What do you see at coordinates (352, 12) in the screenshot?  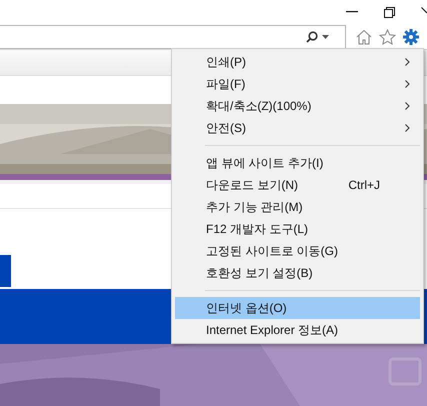 I see `minimize-icon` at bounding box center [352, 12].